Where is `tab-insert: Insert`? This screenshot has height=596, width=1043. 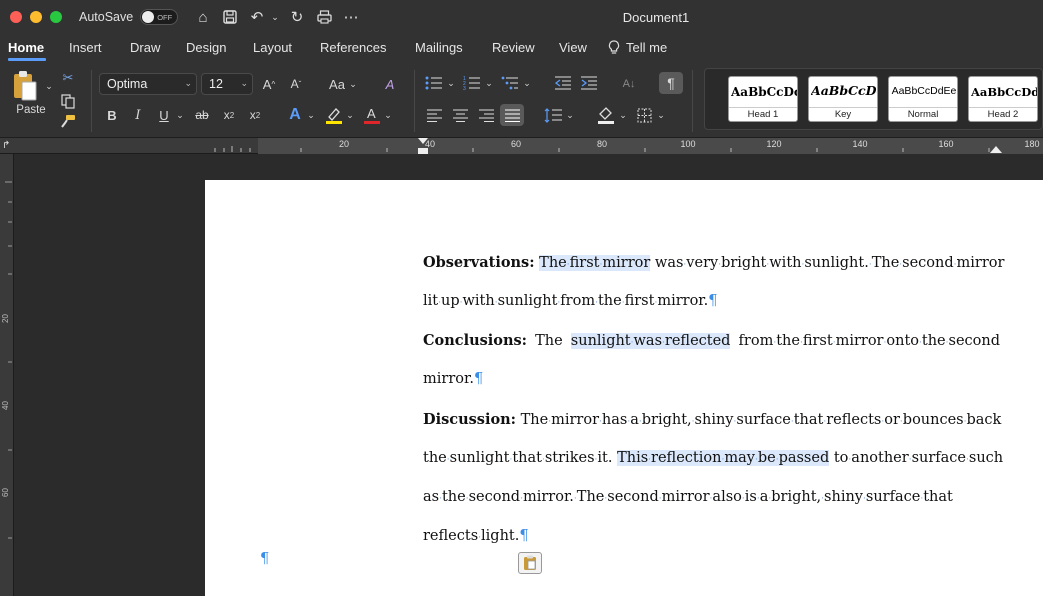
tab-insert: Insert is located at coordinates (85, 47).